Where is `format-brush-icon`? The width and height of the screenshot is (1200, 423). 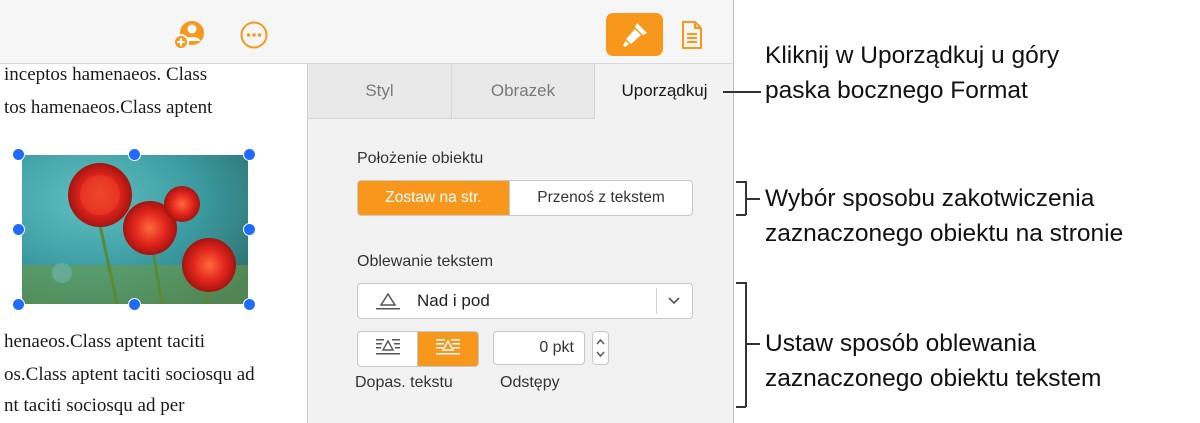 format-brush-icon is located at coordinates (634, 34).